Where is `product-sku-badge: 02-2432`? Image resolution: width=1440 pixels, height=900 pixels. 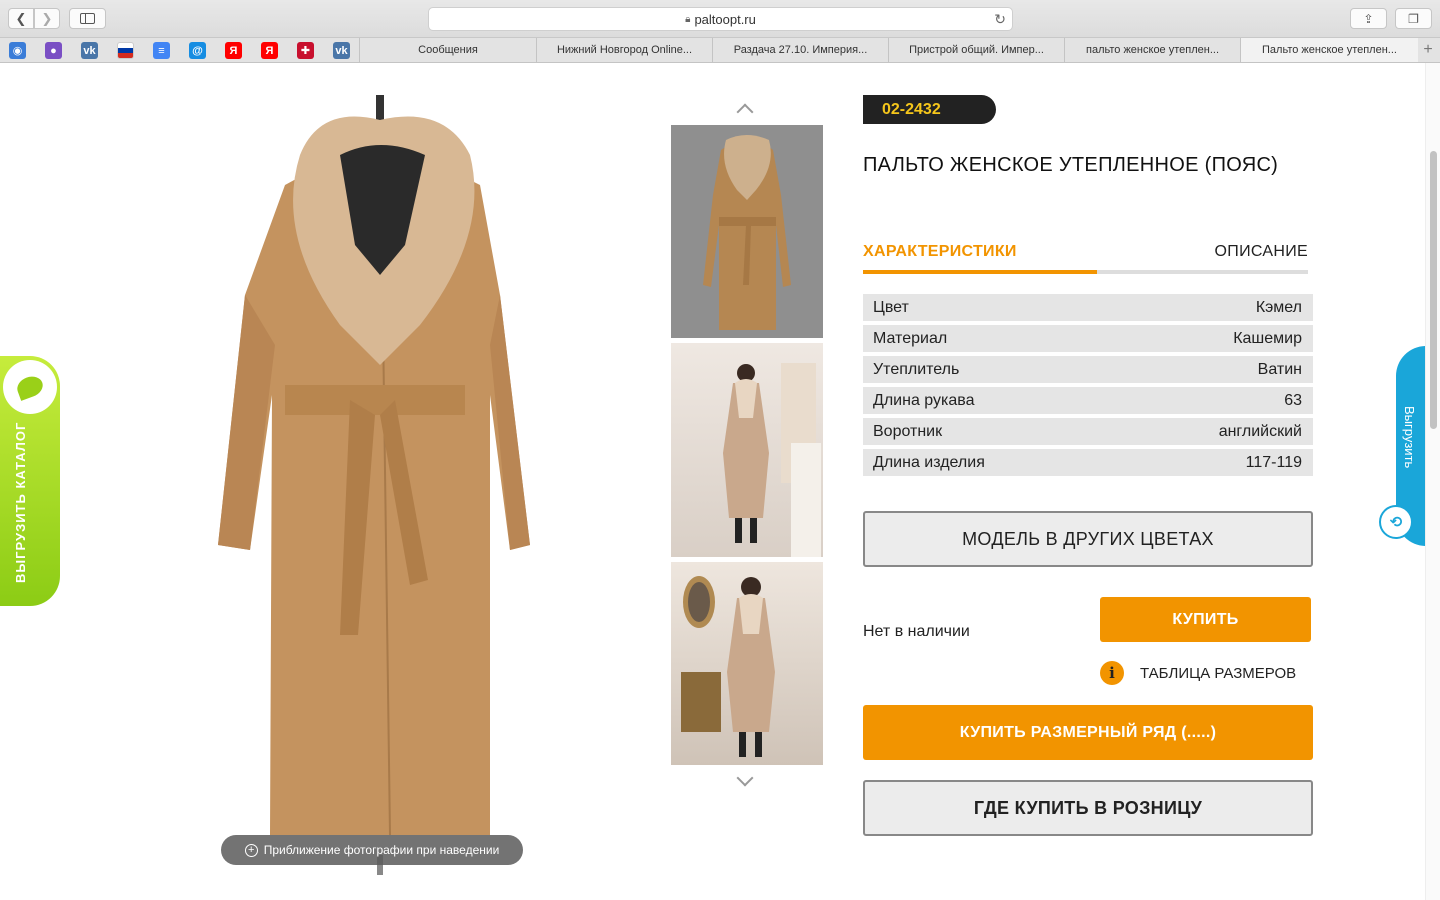
product-sku-badge: 02-2432 is located at coordinates (929, 109).